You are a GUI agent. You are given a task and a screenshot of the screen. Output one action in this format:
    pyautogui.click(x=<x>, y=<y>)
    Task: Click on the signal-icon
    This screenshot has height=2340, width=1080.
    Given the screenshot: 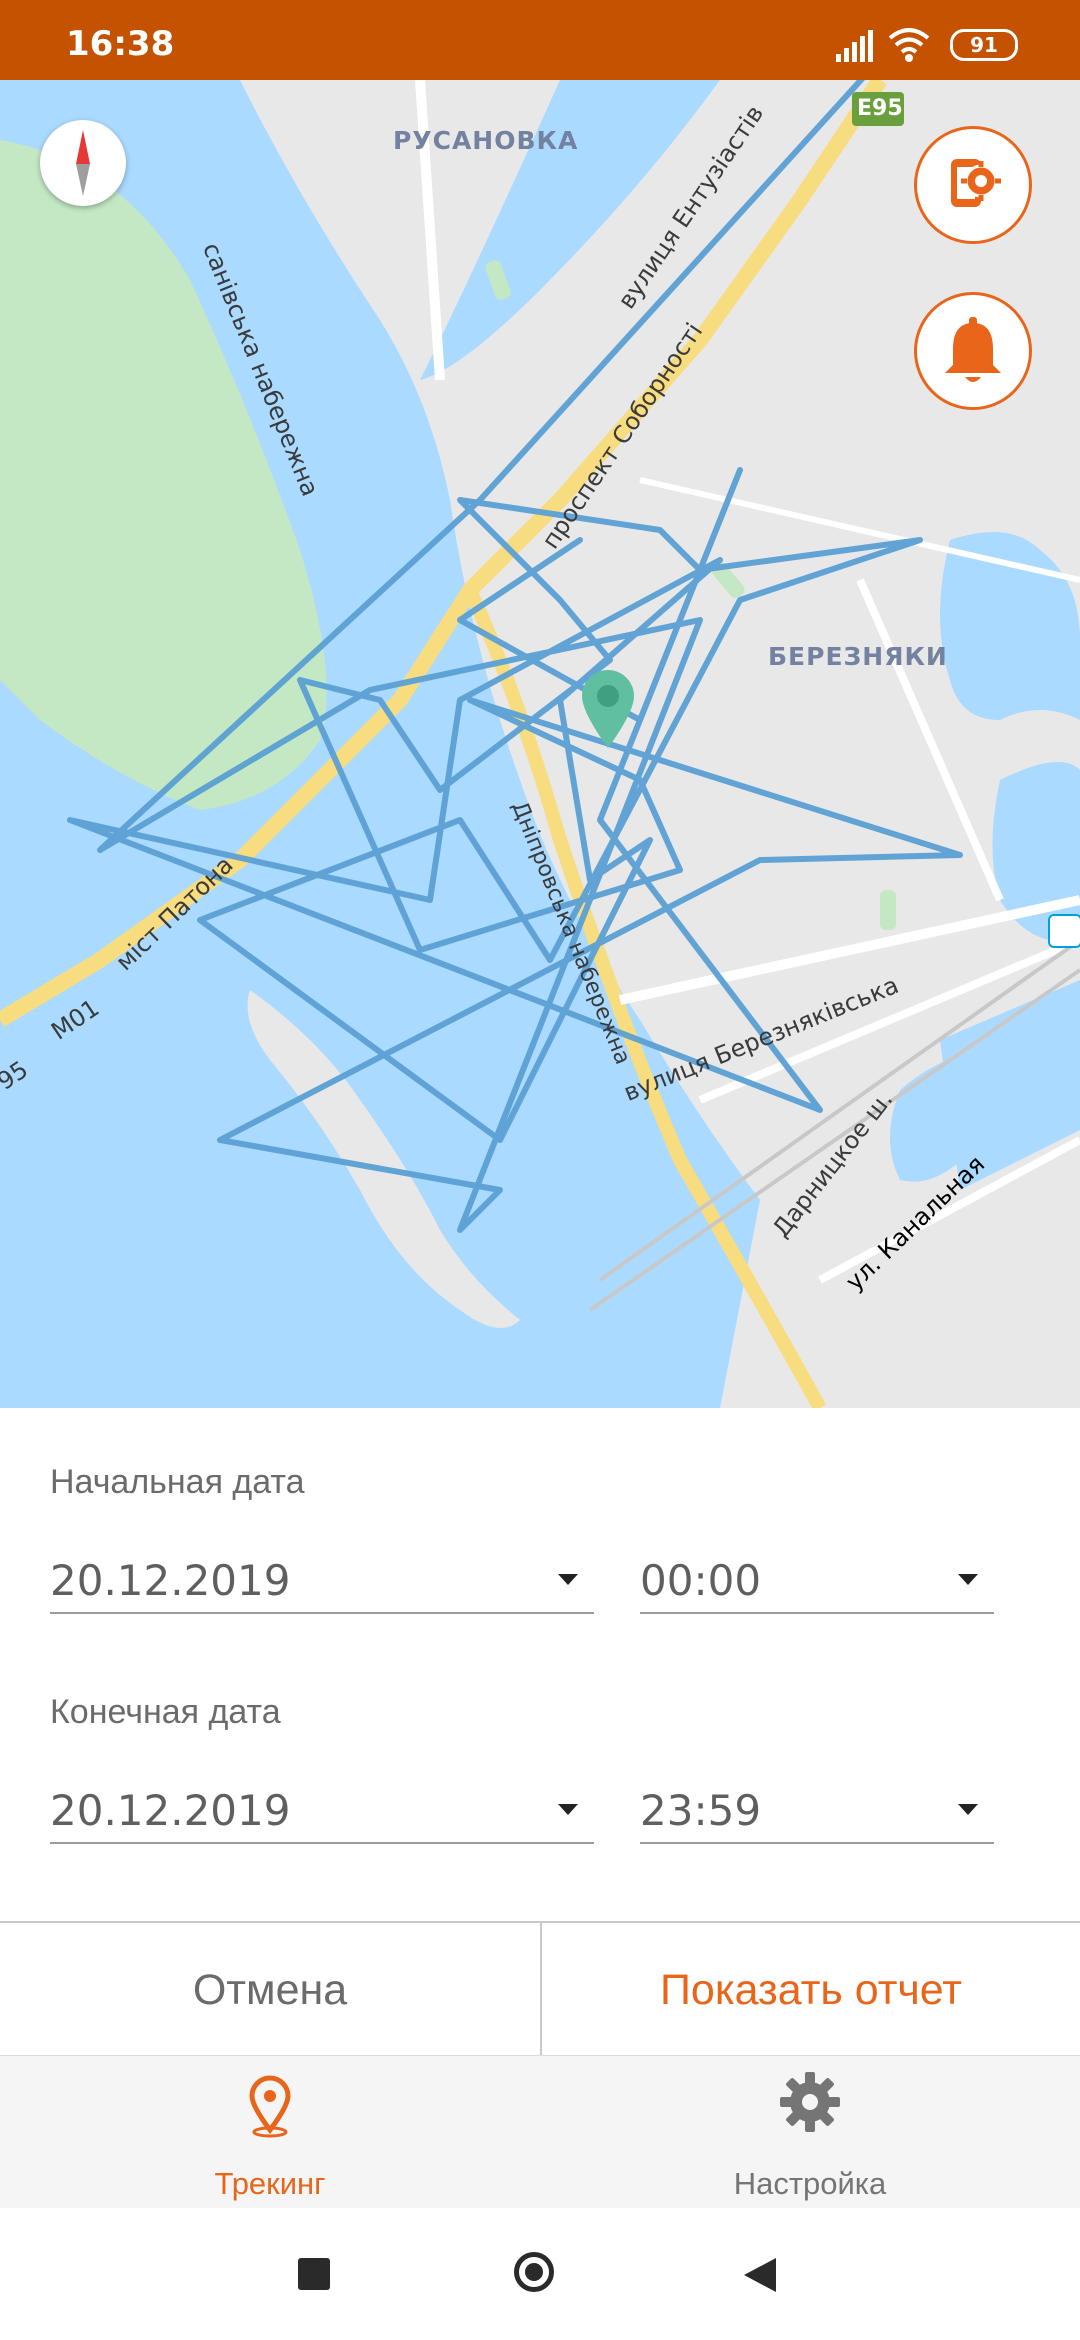 What is the action you would take?
    pyautogui.click(x=854, y=46)
    